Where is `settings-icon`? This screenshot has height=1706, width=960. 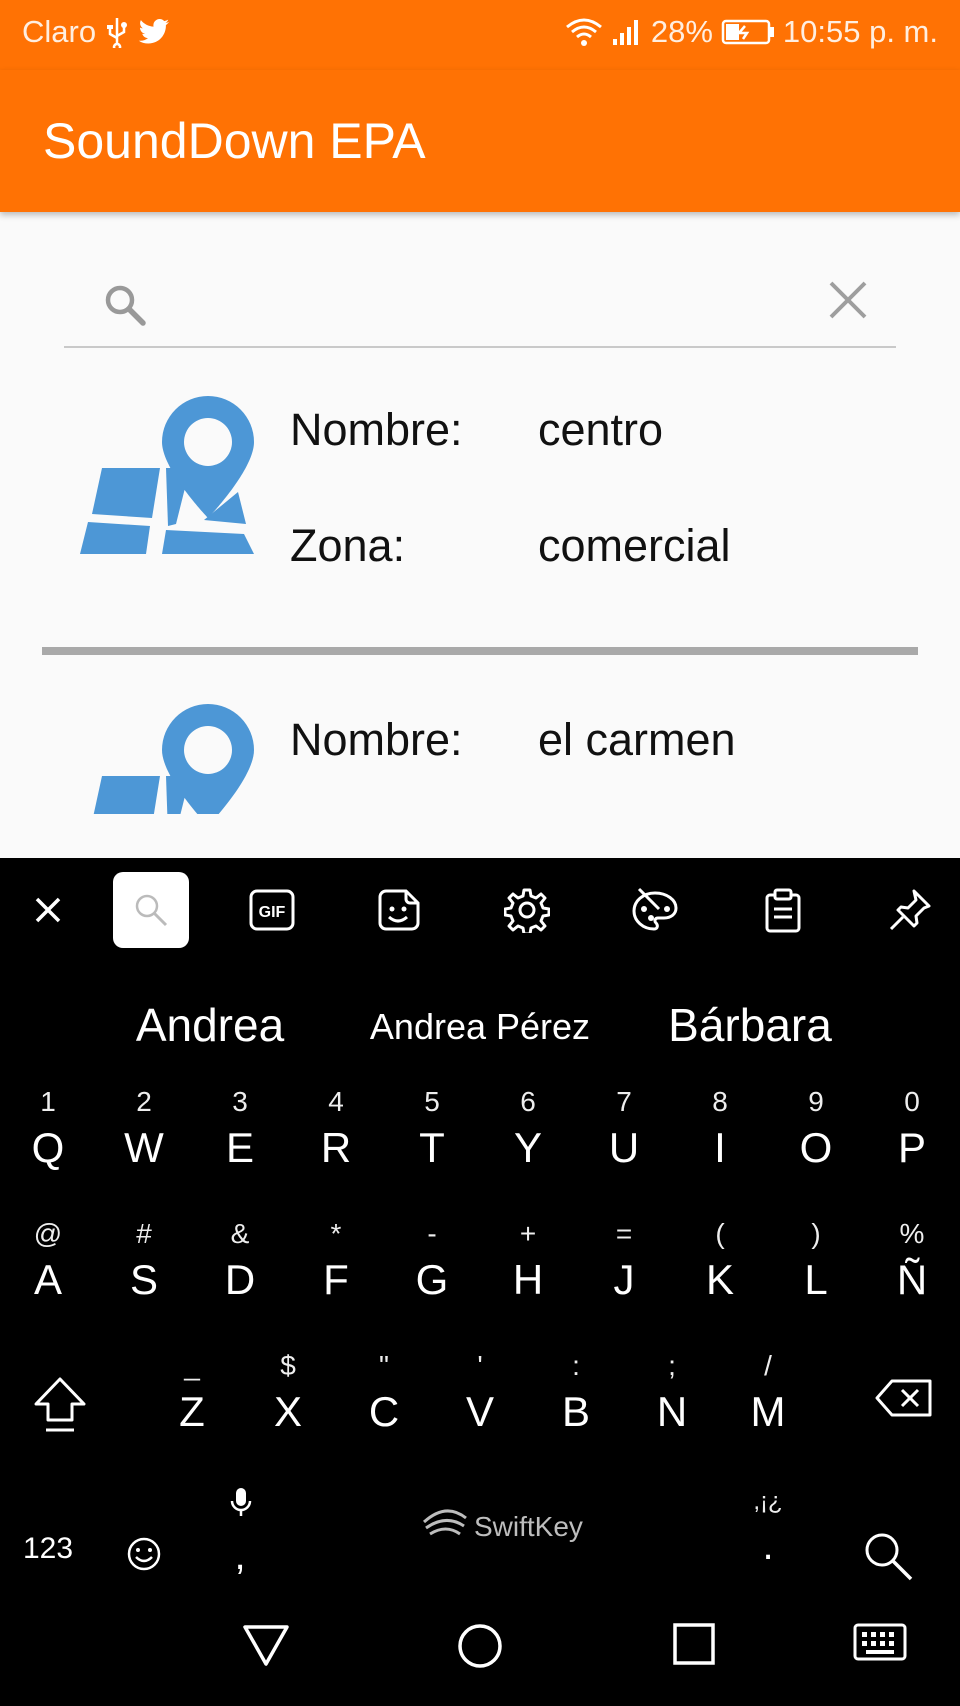
settings-icon is located at coordinates (527, 910).